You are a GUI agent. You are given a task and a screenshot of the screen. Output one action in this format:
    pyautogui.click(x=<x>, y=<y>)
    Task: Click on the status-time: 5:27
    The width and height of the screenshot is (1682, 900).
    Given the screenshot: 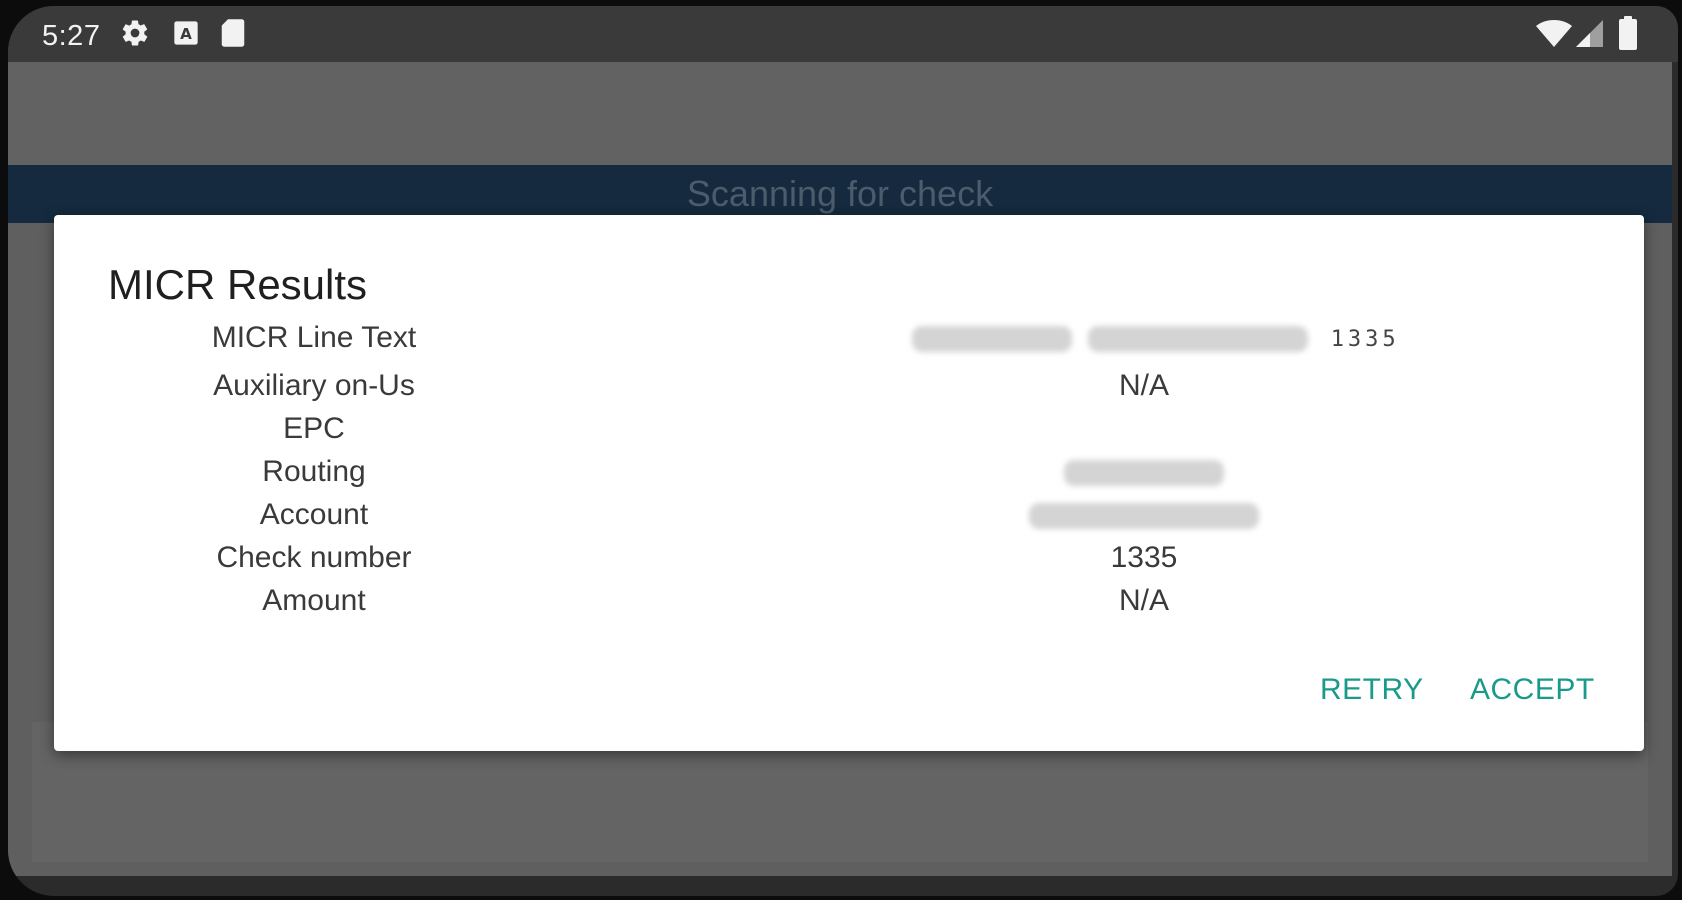 What is the action you would take?
    pyautogui.click(x=71, y=36)
    